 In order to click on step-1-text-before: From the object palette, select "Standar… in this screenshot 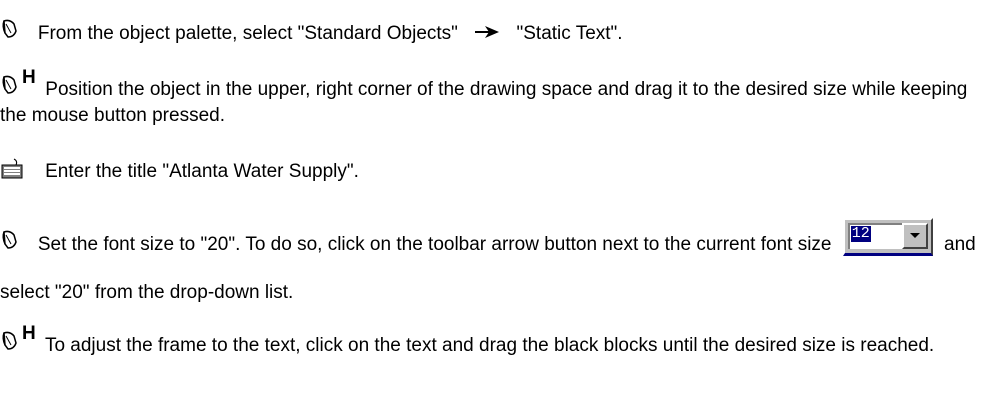, I will do `click(247, 33)`.